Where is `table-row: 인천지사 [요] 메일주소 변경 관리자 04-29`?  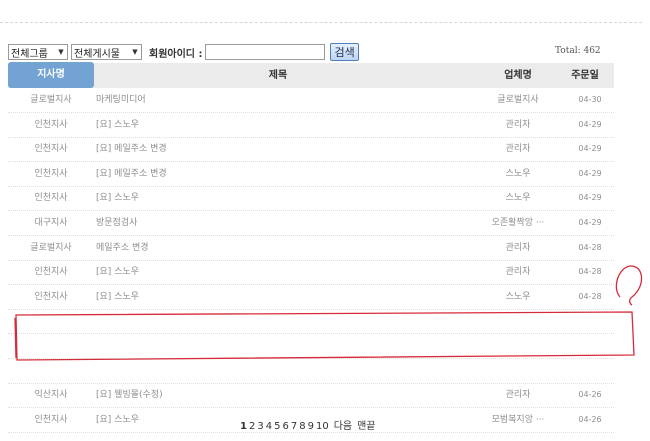 table-row: 인천지사 [요] 메일주소 변경 관리자 04-29 is located at coordinates (311, 150).